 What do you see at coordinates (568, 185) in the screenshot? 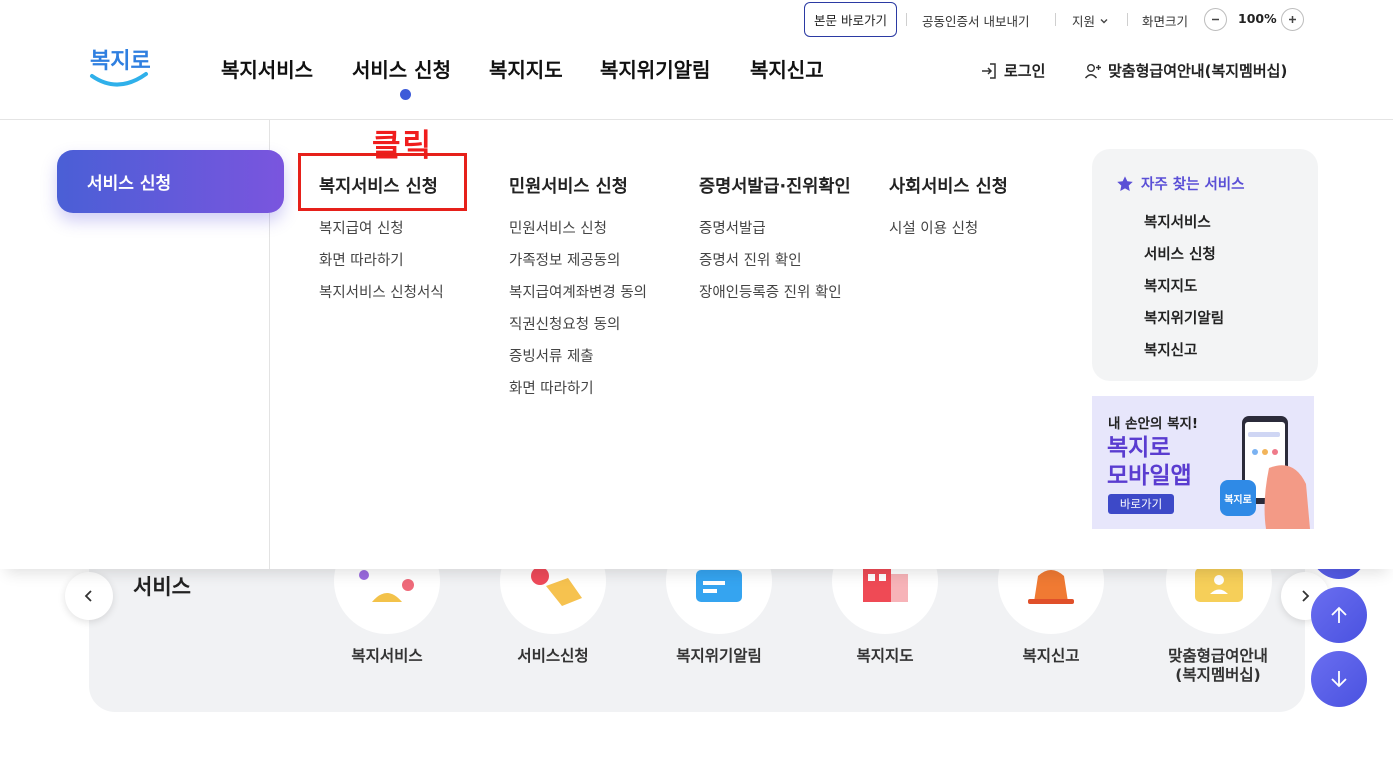
I see `menu-heading-civil-apply: 민원서비스 신청` at bounding box center [568, 185].